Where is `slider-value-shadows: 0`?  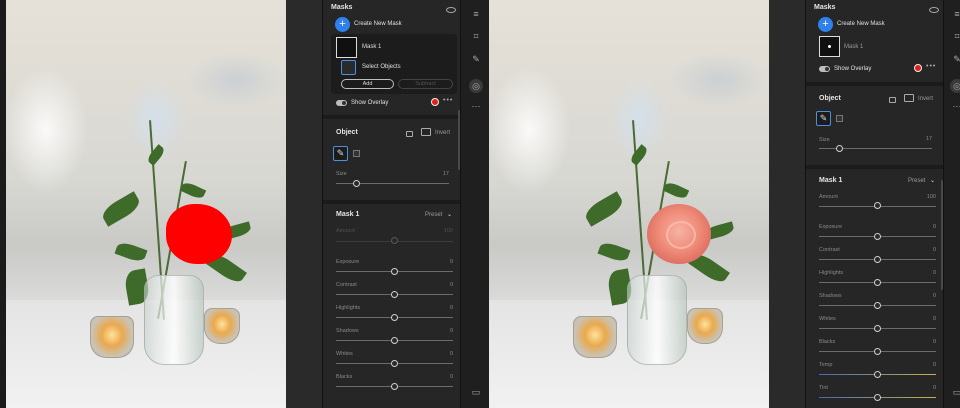
slider-value-shadows: 0 is located at coordinates (451, 331).